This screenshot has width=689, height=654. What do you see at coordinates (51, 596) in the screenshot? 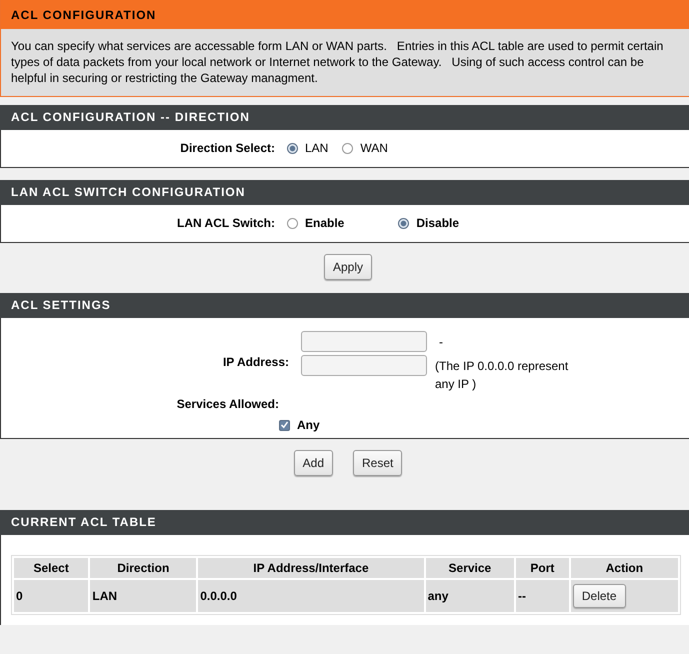
I see `table-cell: 0` at bounding box center [51, 596].